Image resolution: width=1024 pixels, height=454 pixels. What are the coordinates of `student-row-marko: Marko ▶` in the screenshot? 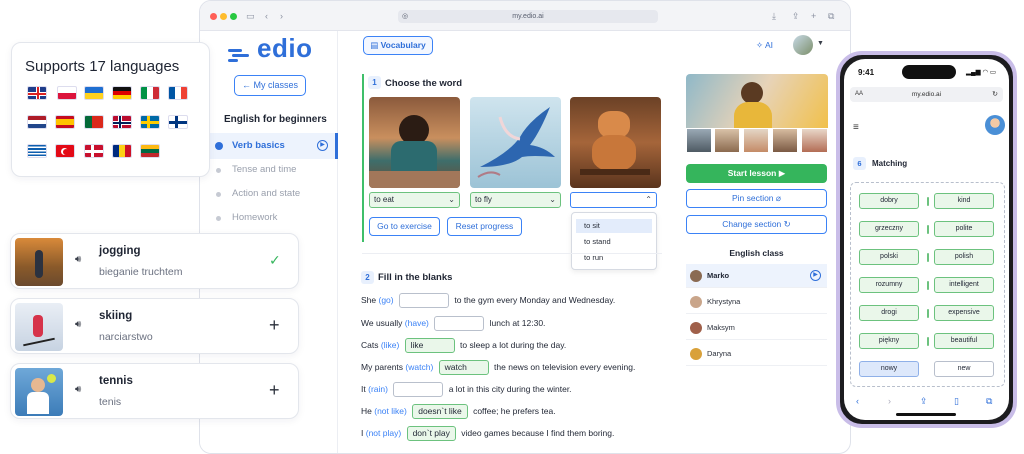 It's located at (756, 276).